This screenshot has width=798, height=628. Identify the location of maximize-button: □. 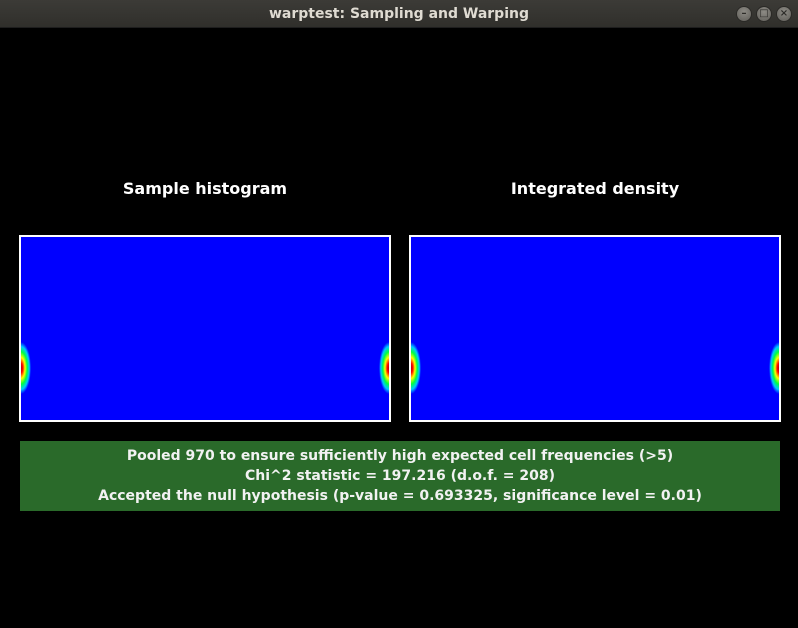
(764, 14).